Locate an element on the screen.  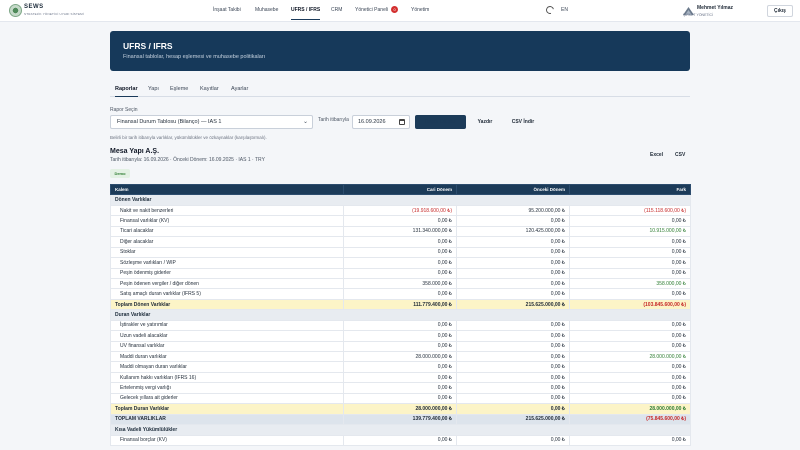
tab-ayarlar: Ayarlar is located at coordinates (239, 90).